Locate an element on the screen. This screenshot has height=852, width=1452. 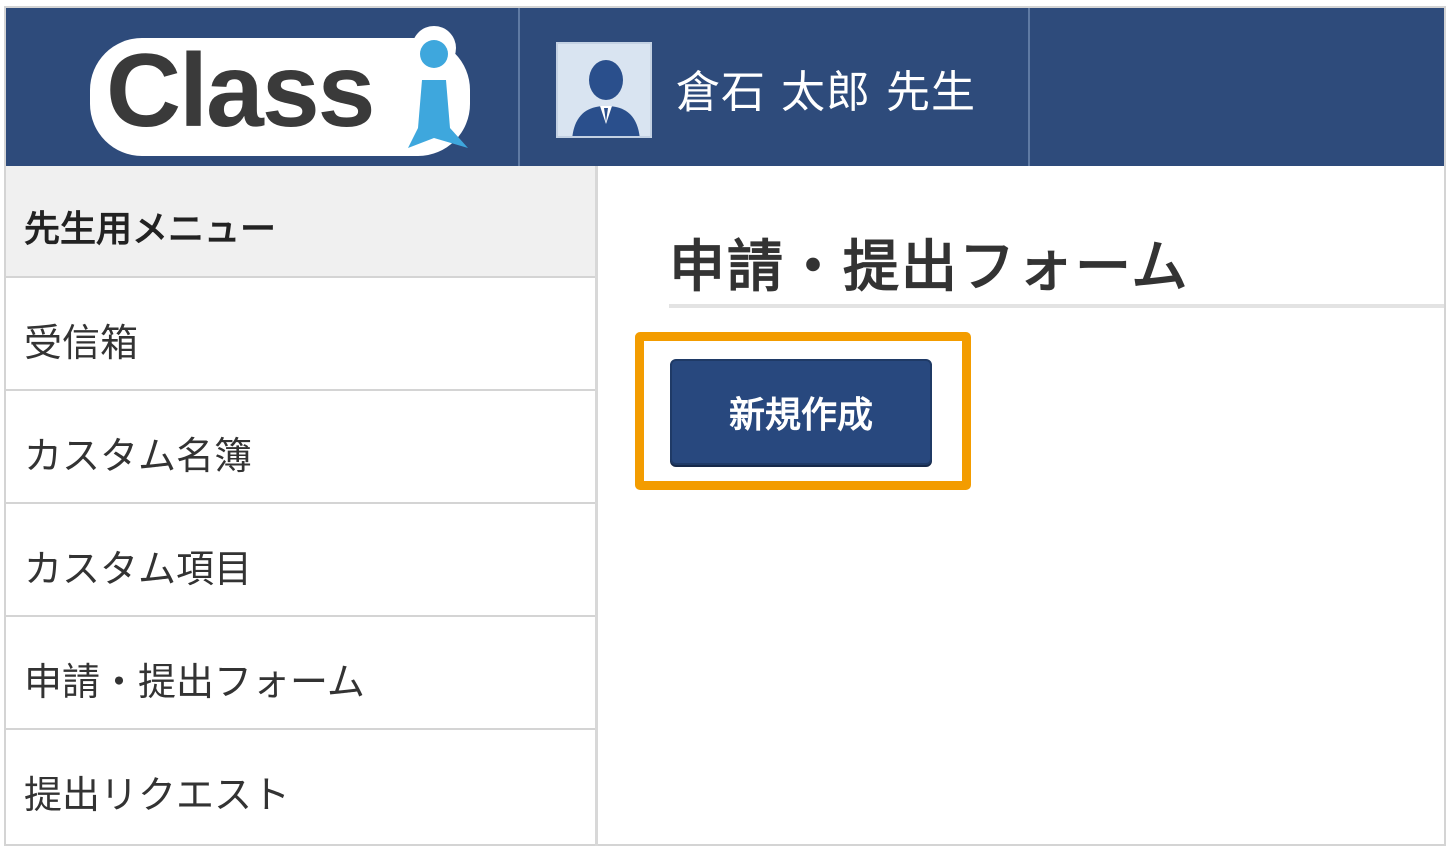
sidebar-title: 先生用メニュー is located at coordinates (300, 222).